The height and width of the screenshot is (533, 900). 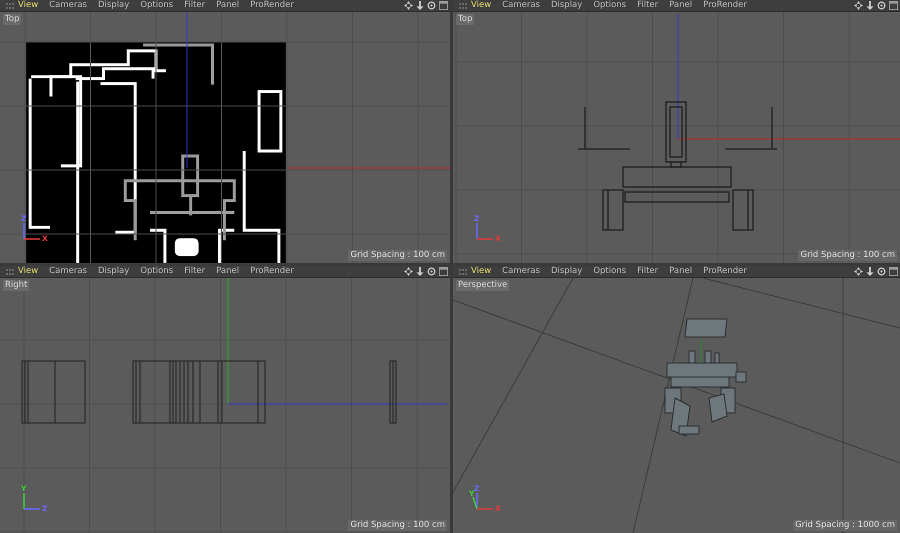 What do you see at coordinates (845, 525) in the screenshot?
I see `grid-spacing-label: Grid Spacing : 1000 cm` at bounding box center [845, 525].